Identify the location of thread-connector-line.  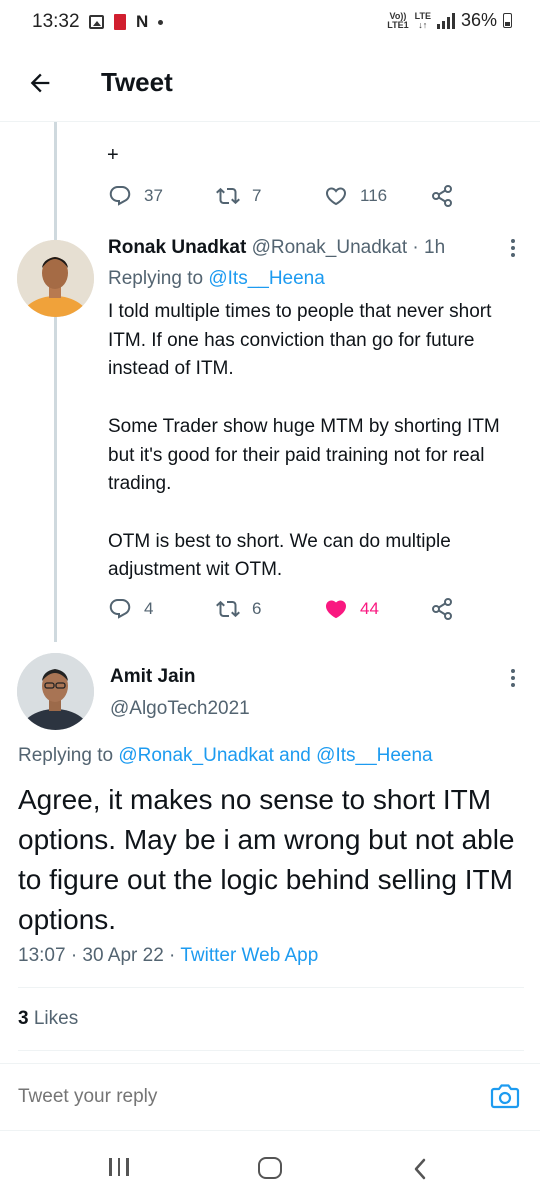
(55, 382).